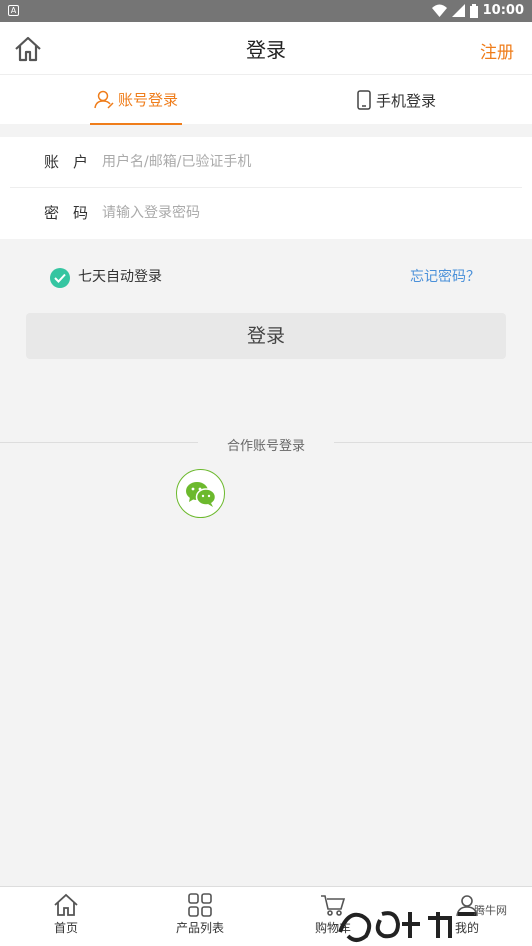 The width and height of the screenshot is (532, 946). What do you see at coordinates (407, 926) in the screenshot?
I see `watermark-logo-icon` at bounding box center [407, 926].